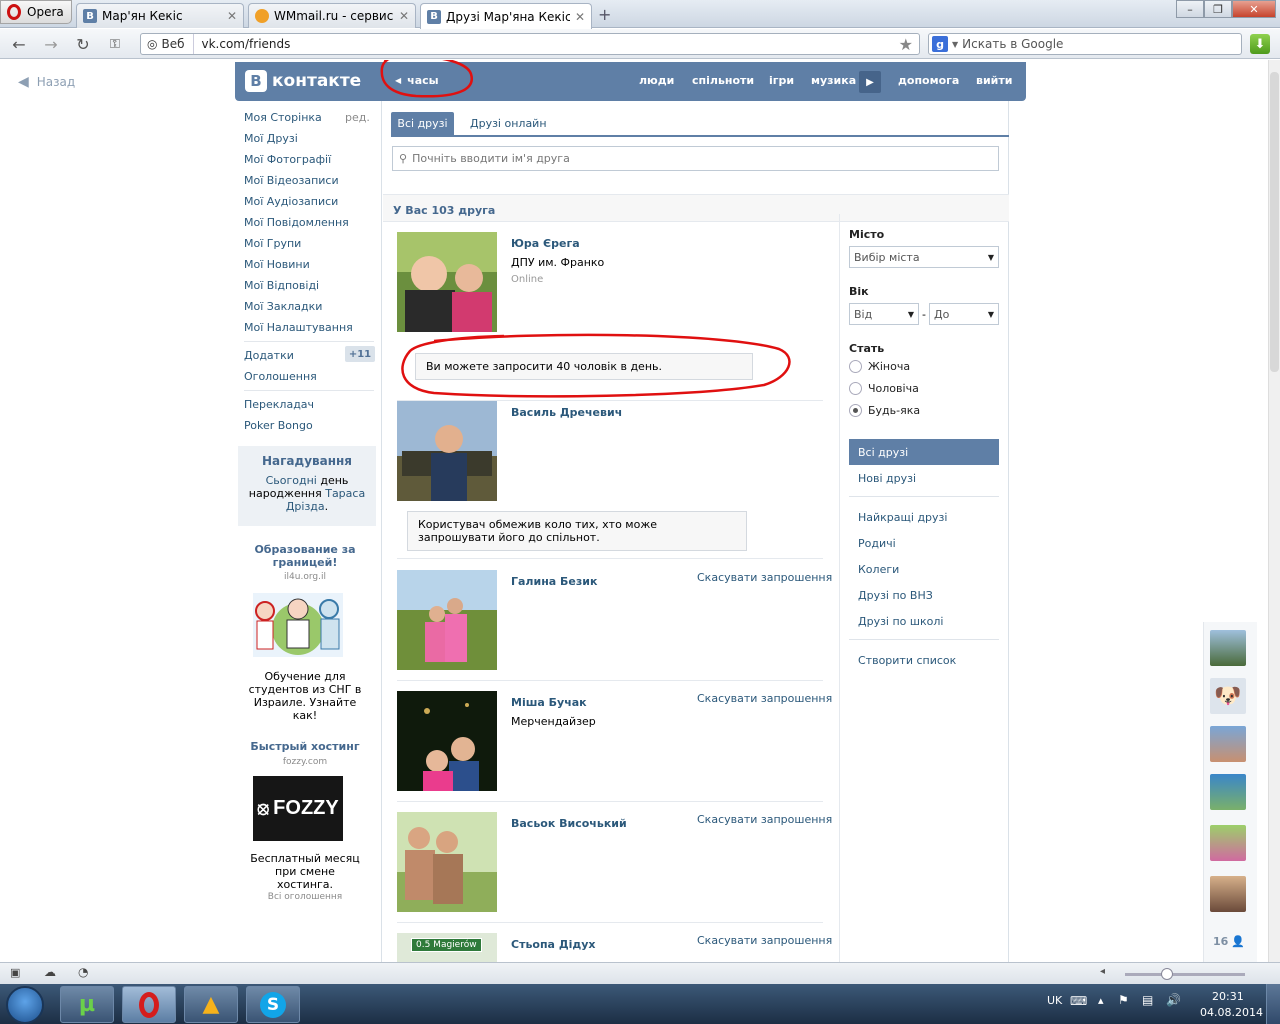  What do you see at coordinates (305, 897) in the screenshot?
I see `all-ads-link: Всі оголошення` at bounding box center [305, 897].